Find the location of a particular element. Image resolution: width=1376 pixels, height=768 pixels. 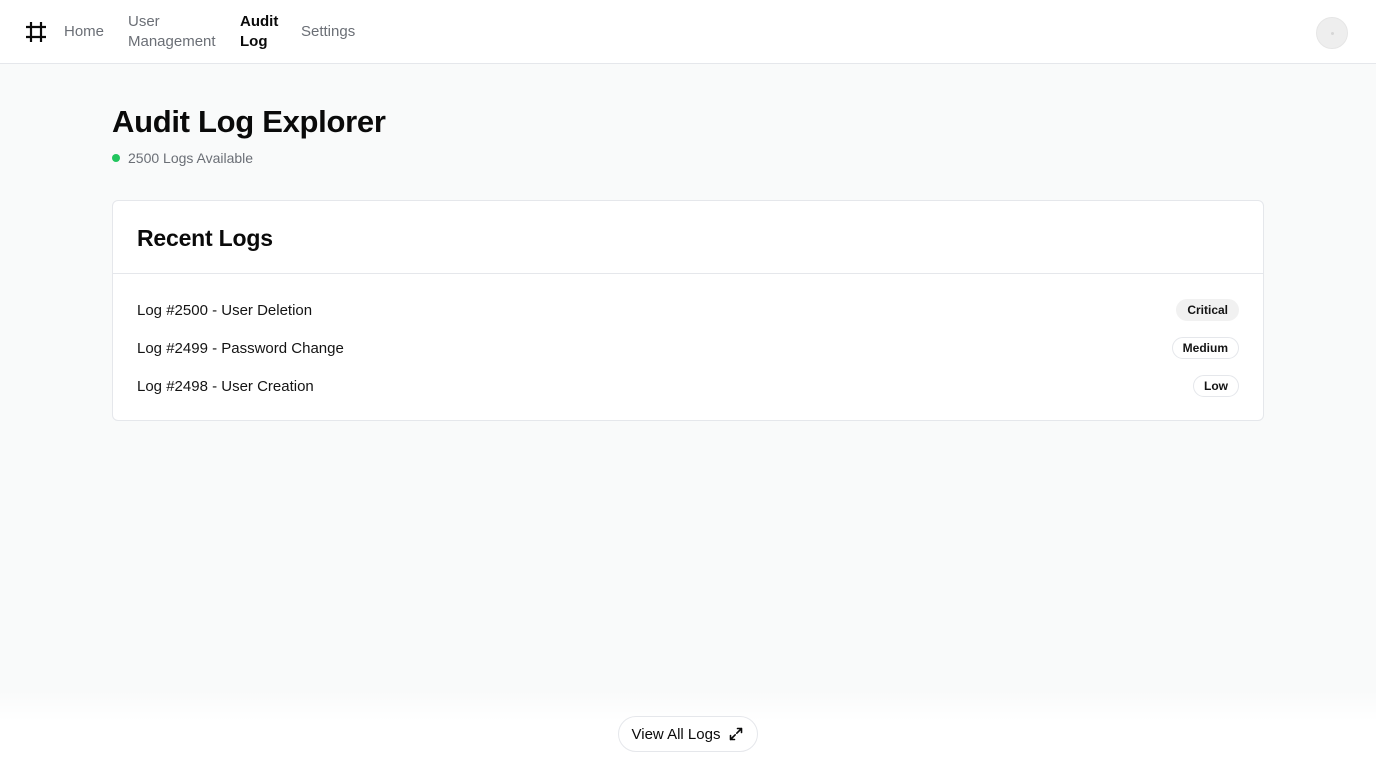

card-title: Recent Logs is located at coordinates (205, 238).